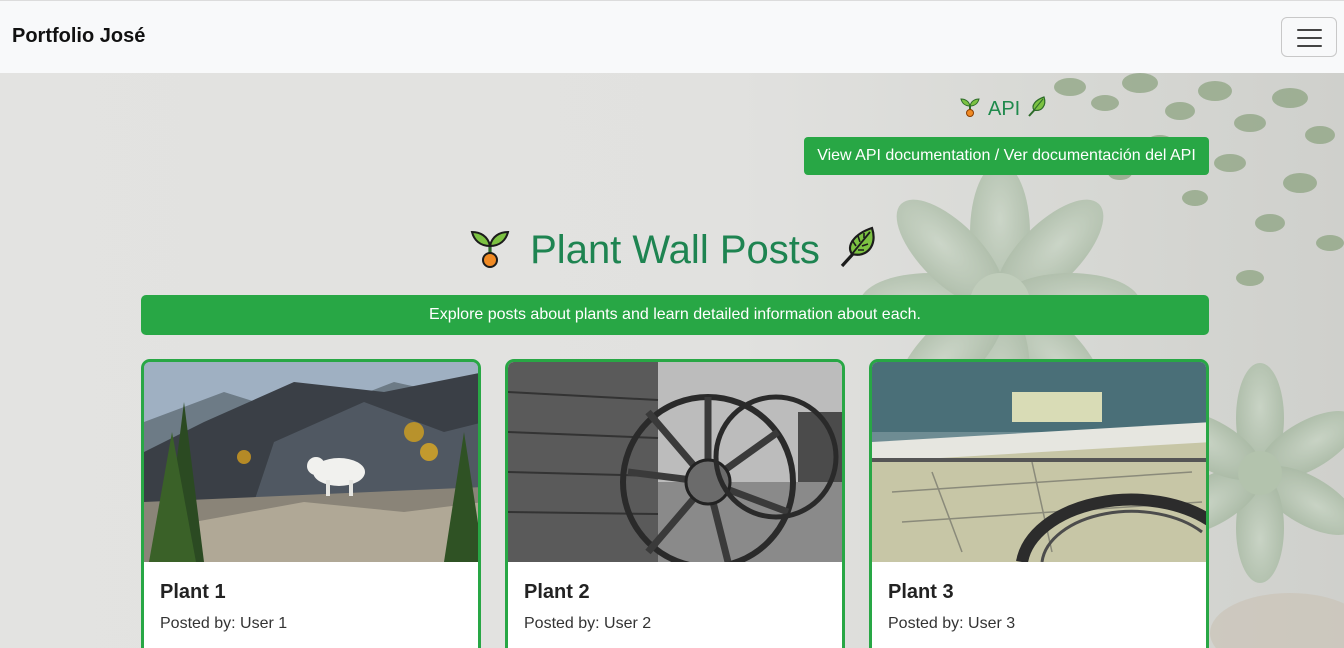 This screenshot has height=648, width=1344. I want to click on post-author: Posted by: User 1, so click(224, 623).